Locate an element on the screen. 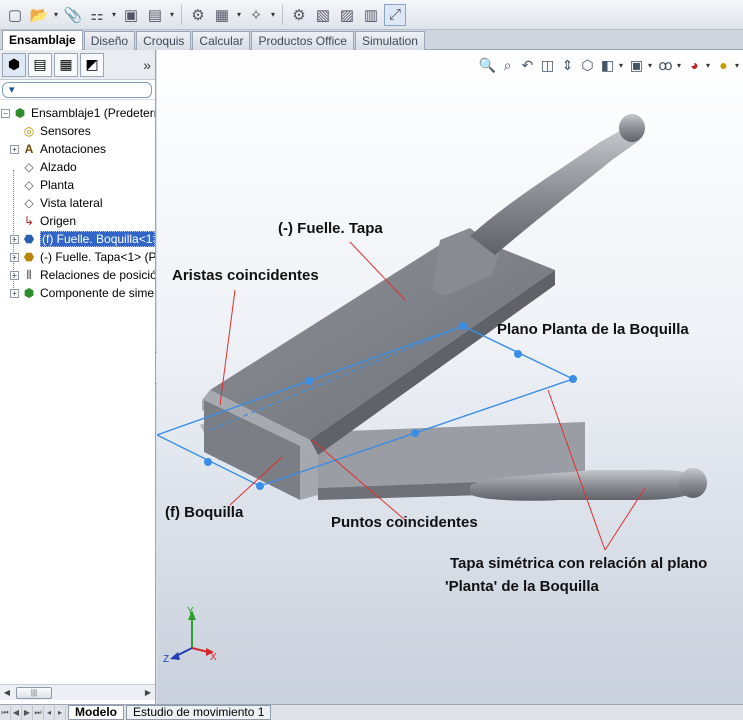 The height and width of the screenshot is (720, 743). tab-diseno: Diseño is located at coordinates (109, 40).